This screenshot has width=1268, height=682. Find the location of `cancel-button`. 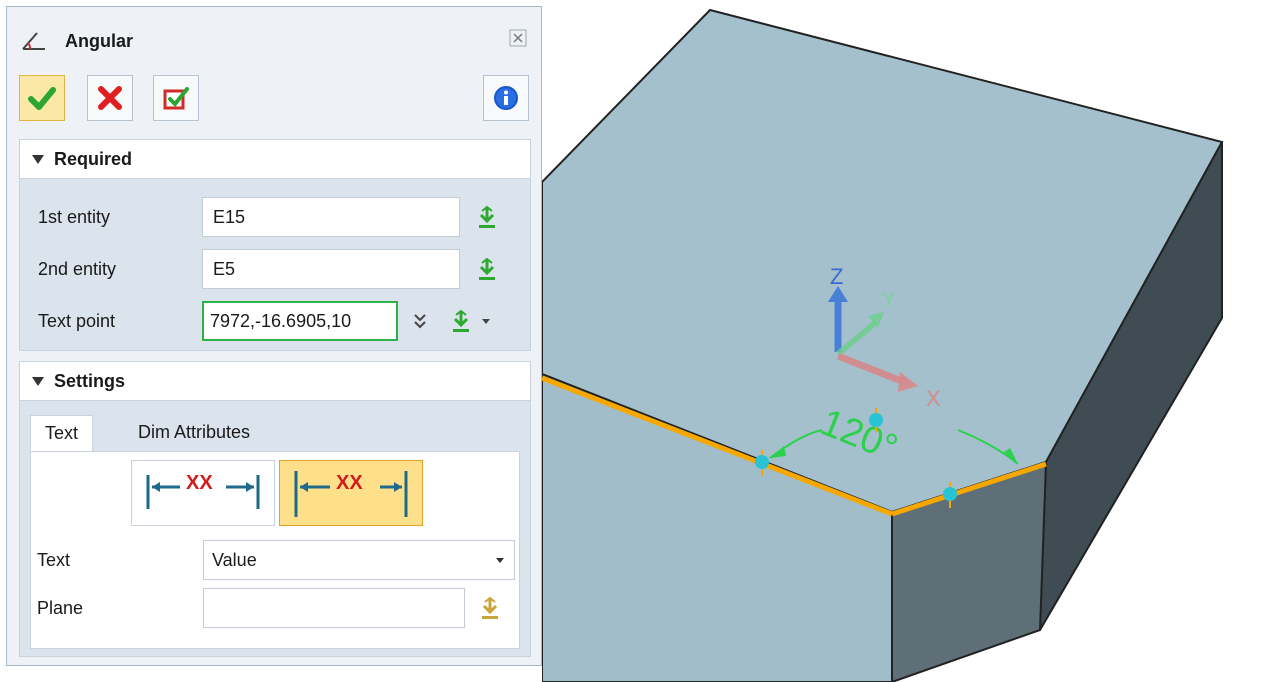

cancel-button is located at coordinates (110, 98).